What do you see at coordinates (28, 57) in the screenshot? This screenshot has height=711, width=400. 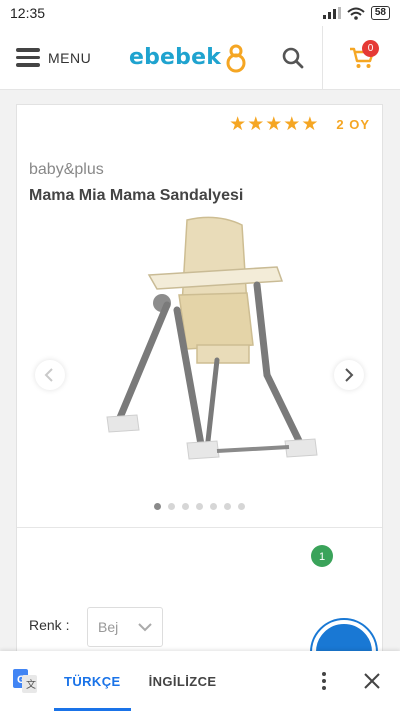 I see `hamburger-icon` at bounding box center [28, 57].